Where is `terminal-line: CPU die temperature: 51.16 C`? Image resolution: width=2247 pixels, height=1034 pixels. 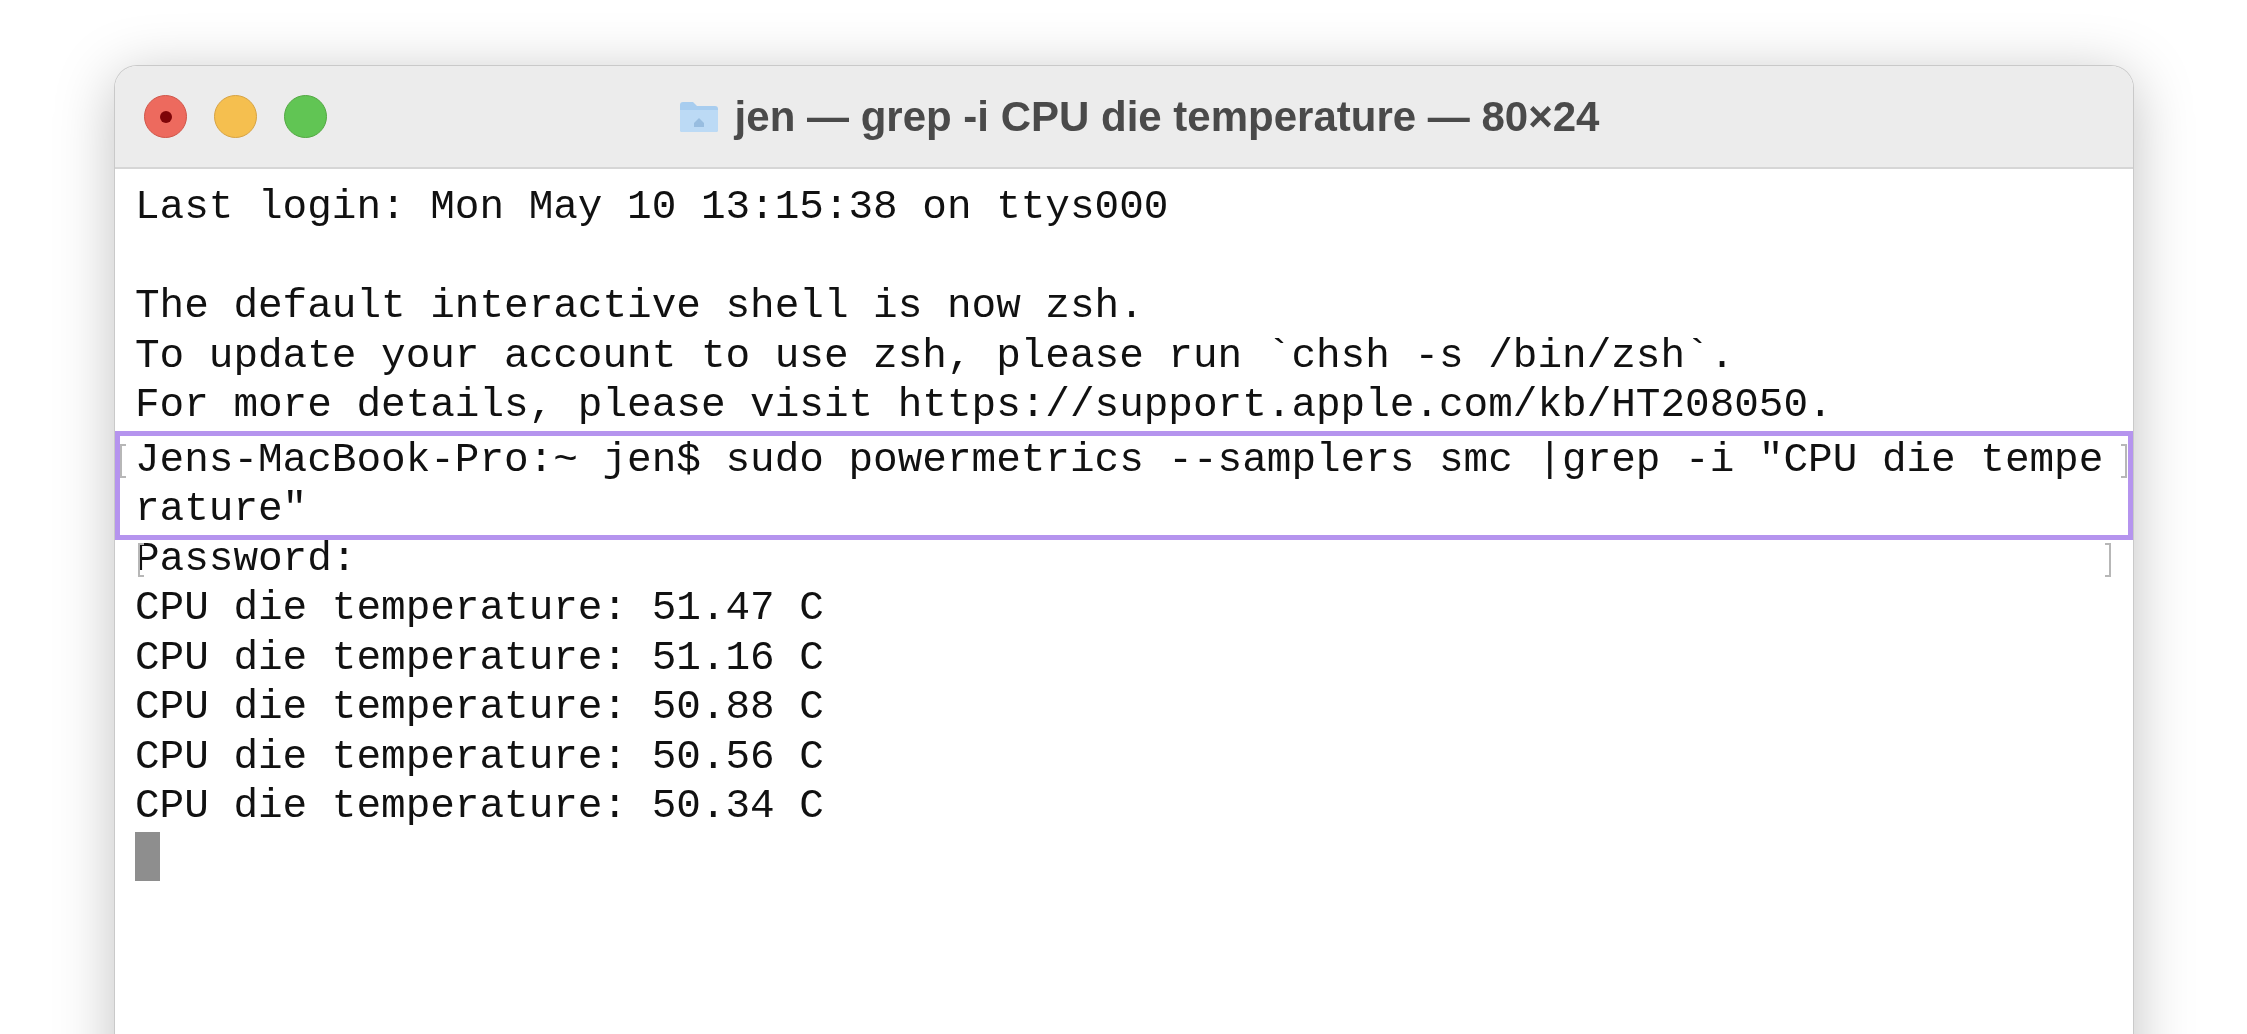 terminal-line: CPU die temperature: 51.16 C is located at coordinates (479, 658).